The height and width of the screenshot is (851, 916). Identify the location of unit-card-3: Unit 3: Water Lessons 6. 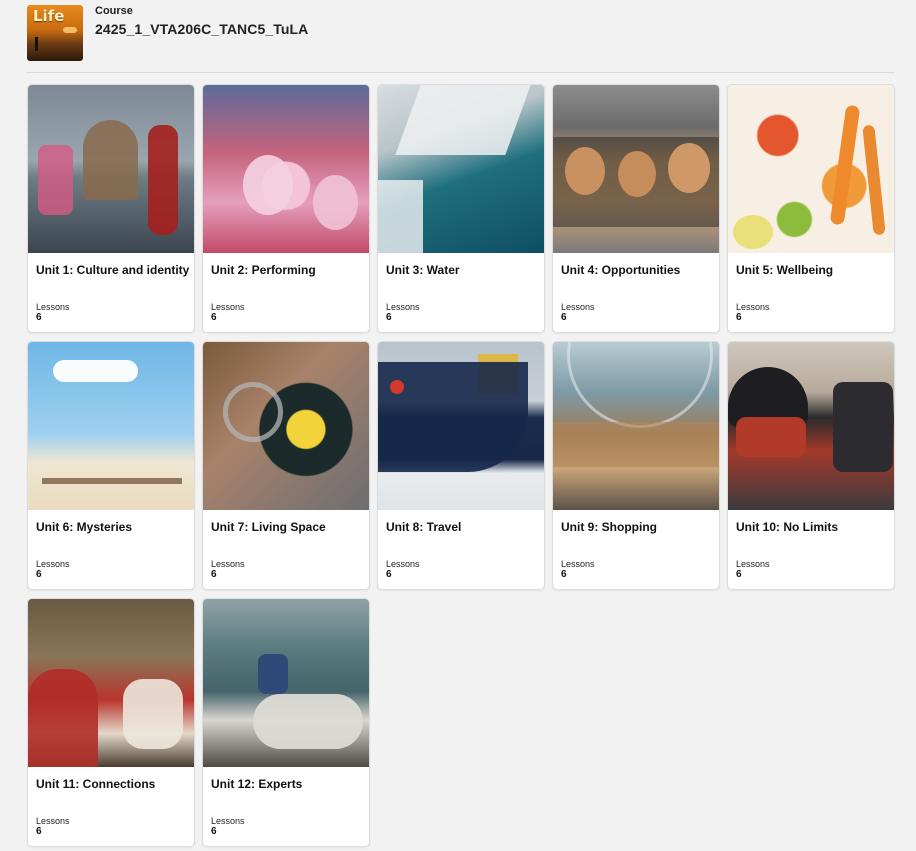
(461, 208).